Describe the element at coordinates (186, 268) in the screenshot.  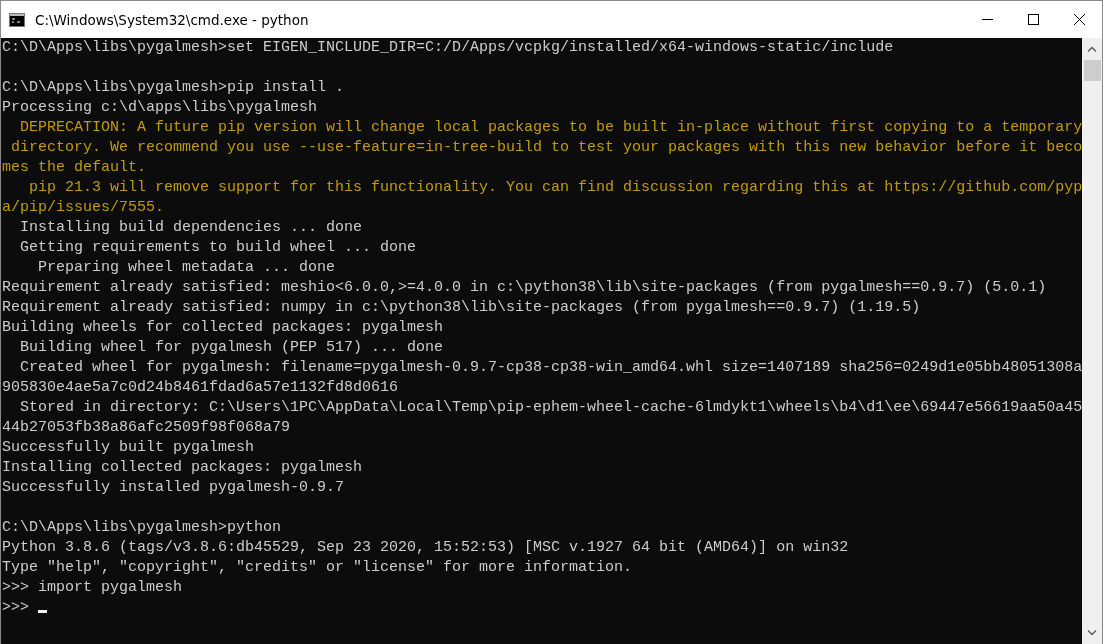
I see `output-line: Preparing wheel metadata ... done` at that location.